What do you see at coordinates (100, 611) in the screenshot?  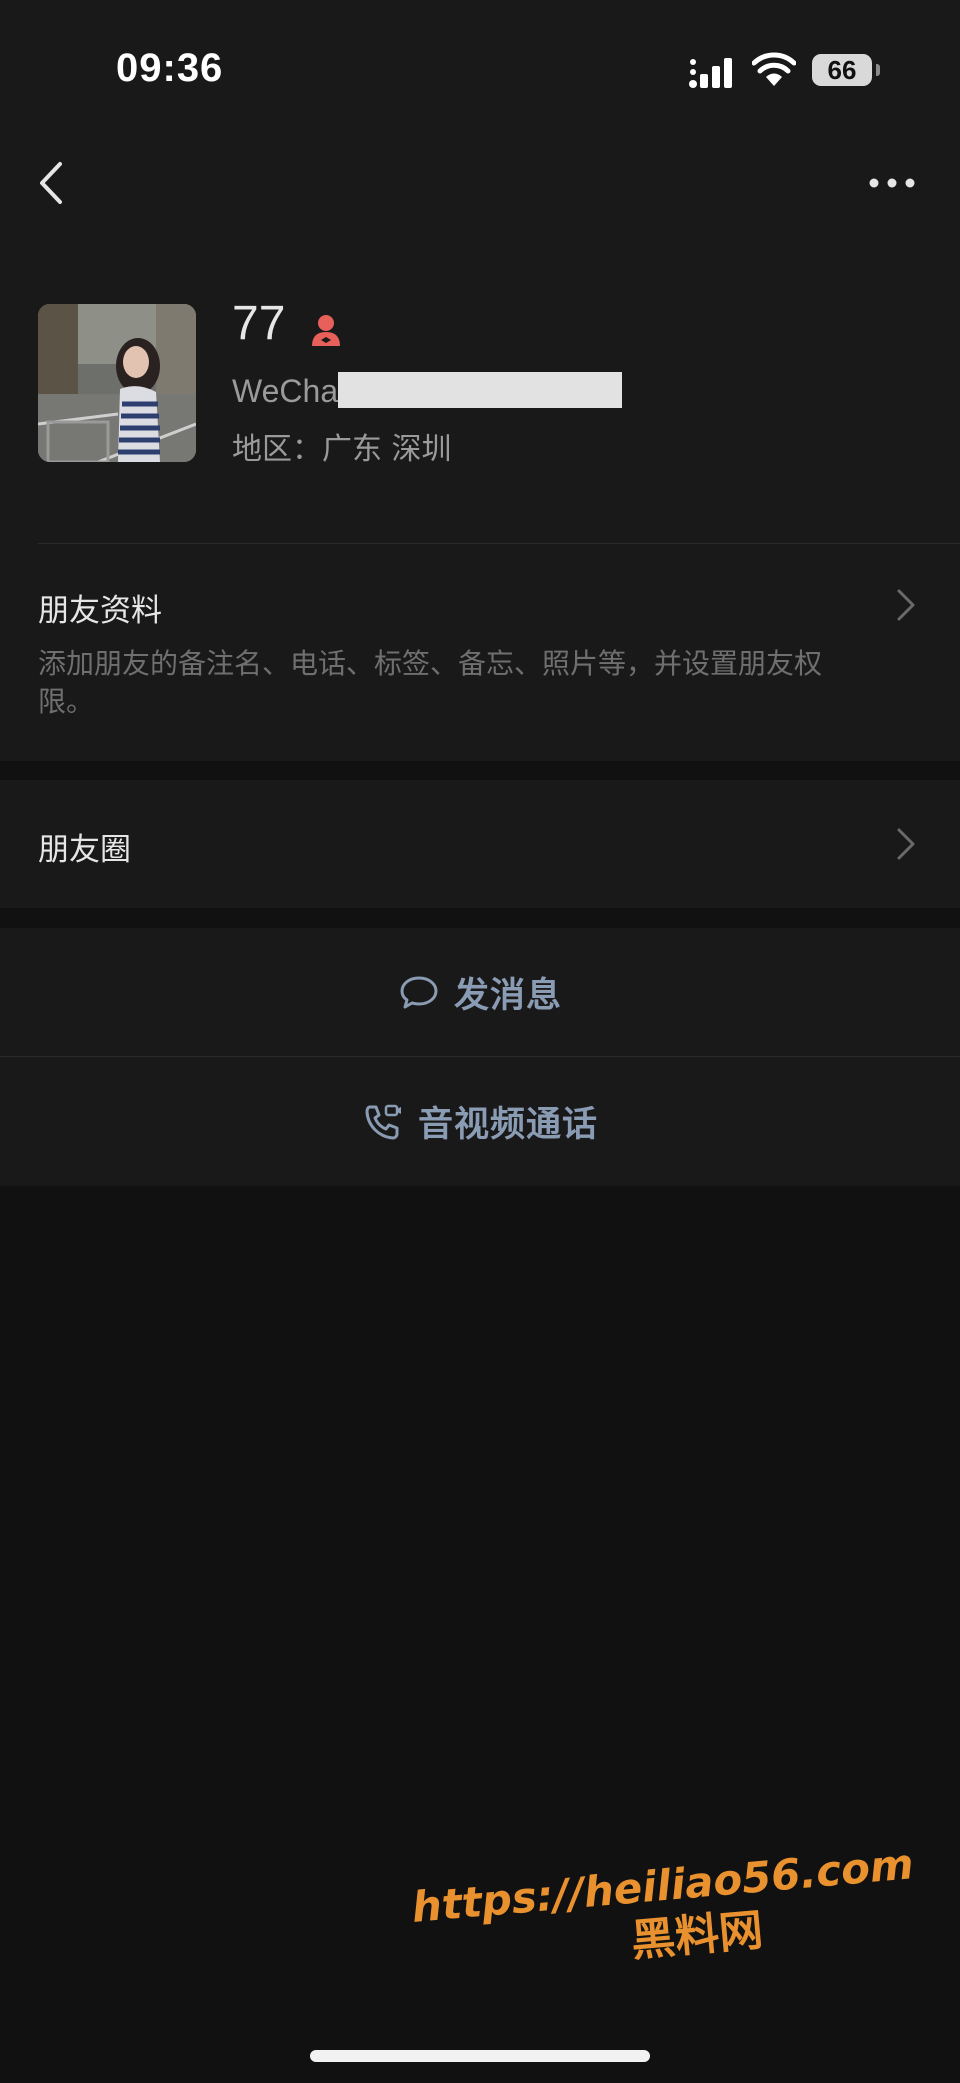 I see `friend-info-title: 朋友资料` at bounding box center [100, 611].